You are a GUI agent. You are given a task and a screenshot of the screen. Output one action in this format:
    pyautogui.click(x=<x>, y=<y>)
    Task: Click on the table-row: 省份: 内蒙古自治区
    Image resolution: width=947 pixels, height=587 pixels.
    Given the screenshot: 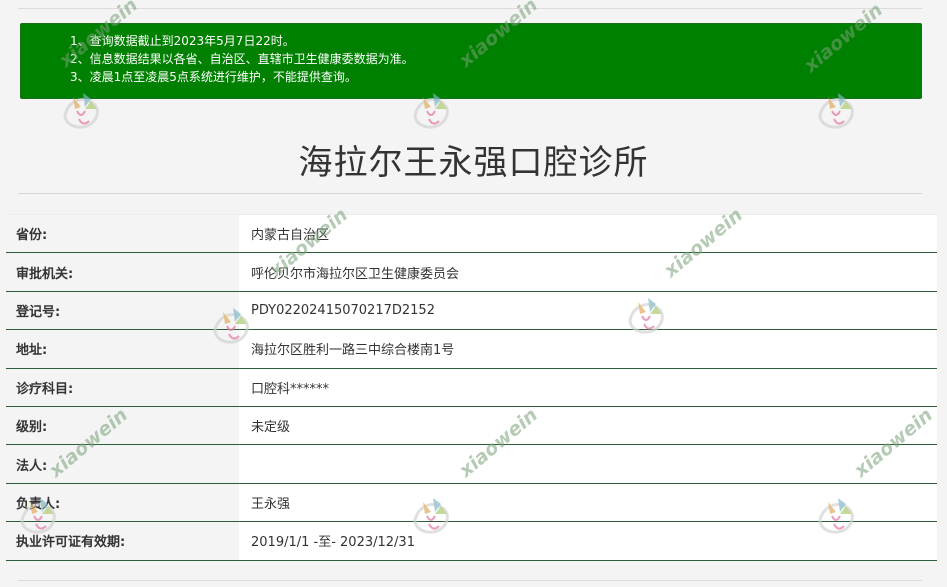 What is the action you would take?
    pyautogui.click(x=471, y=234)
    